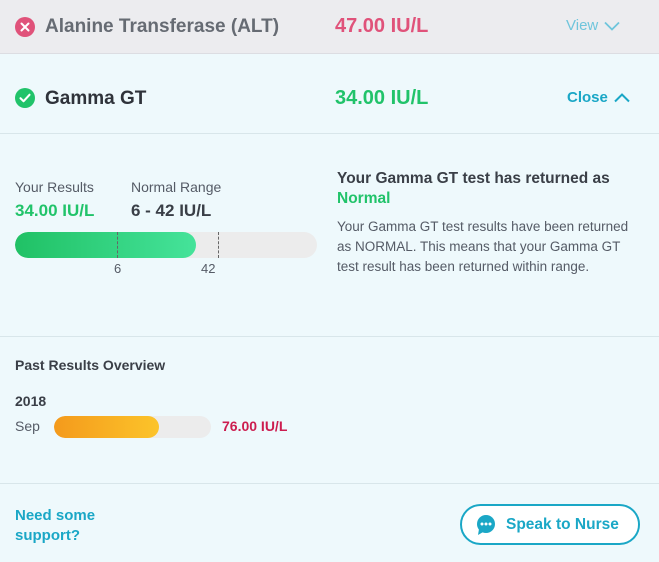  Describe the element at coordinates (255, 426) in the screenshot. I see `past-result-value: 76.00 IU/L` at that location.